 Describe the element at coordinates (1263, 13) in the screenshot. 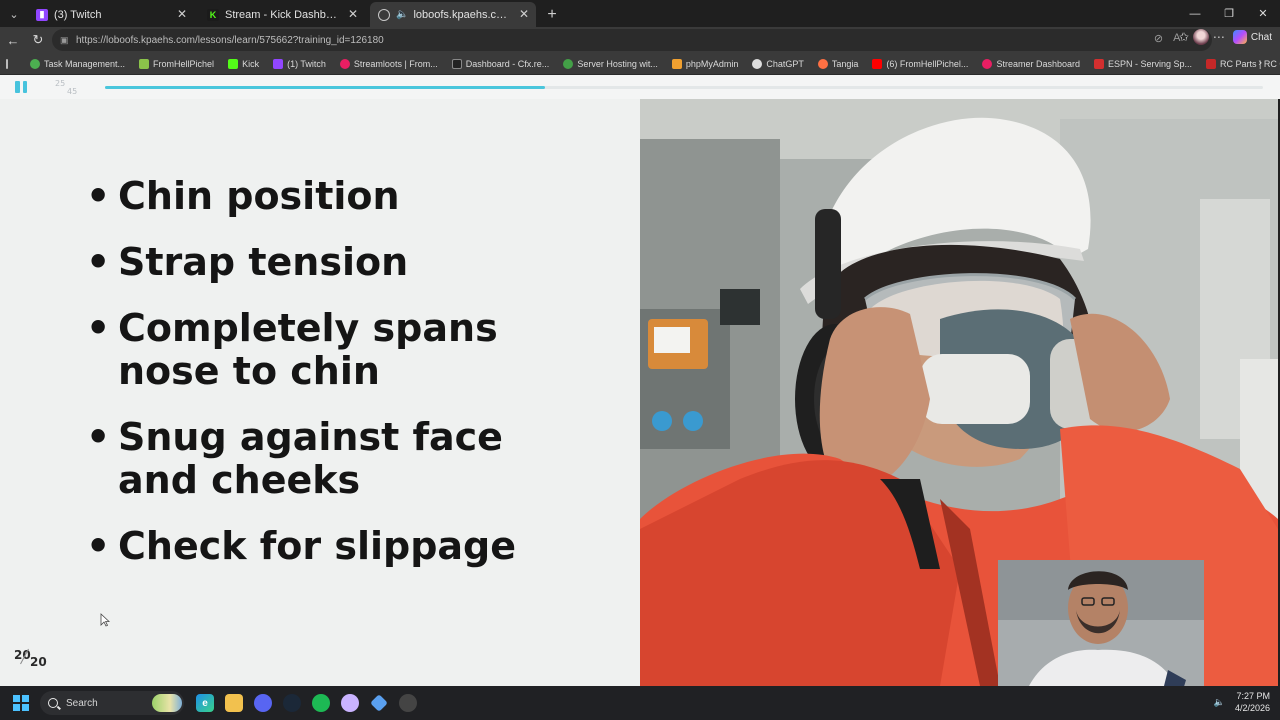

I see `close-window-button: ✕` at that location.